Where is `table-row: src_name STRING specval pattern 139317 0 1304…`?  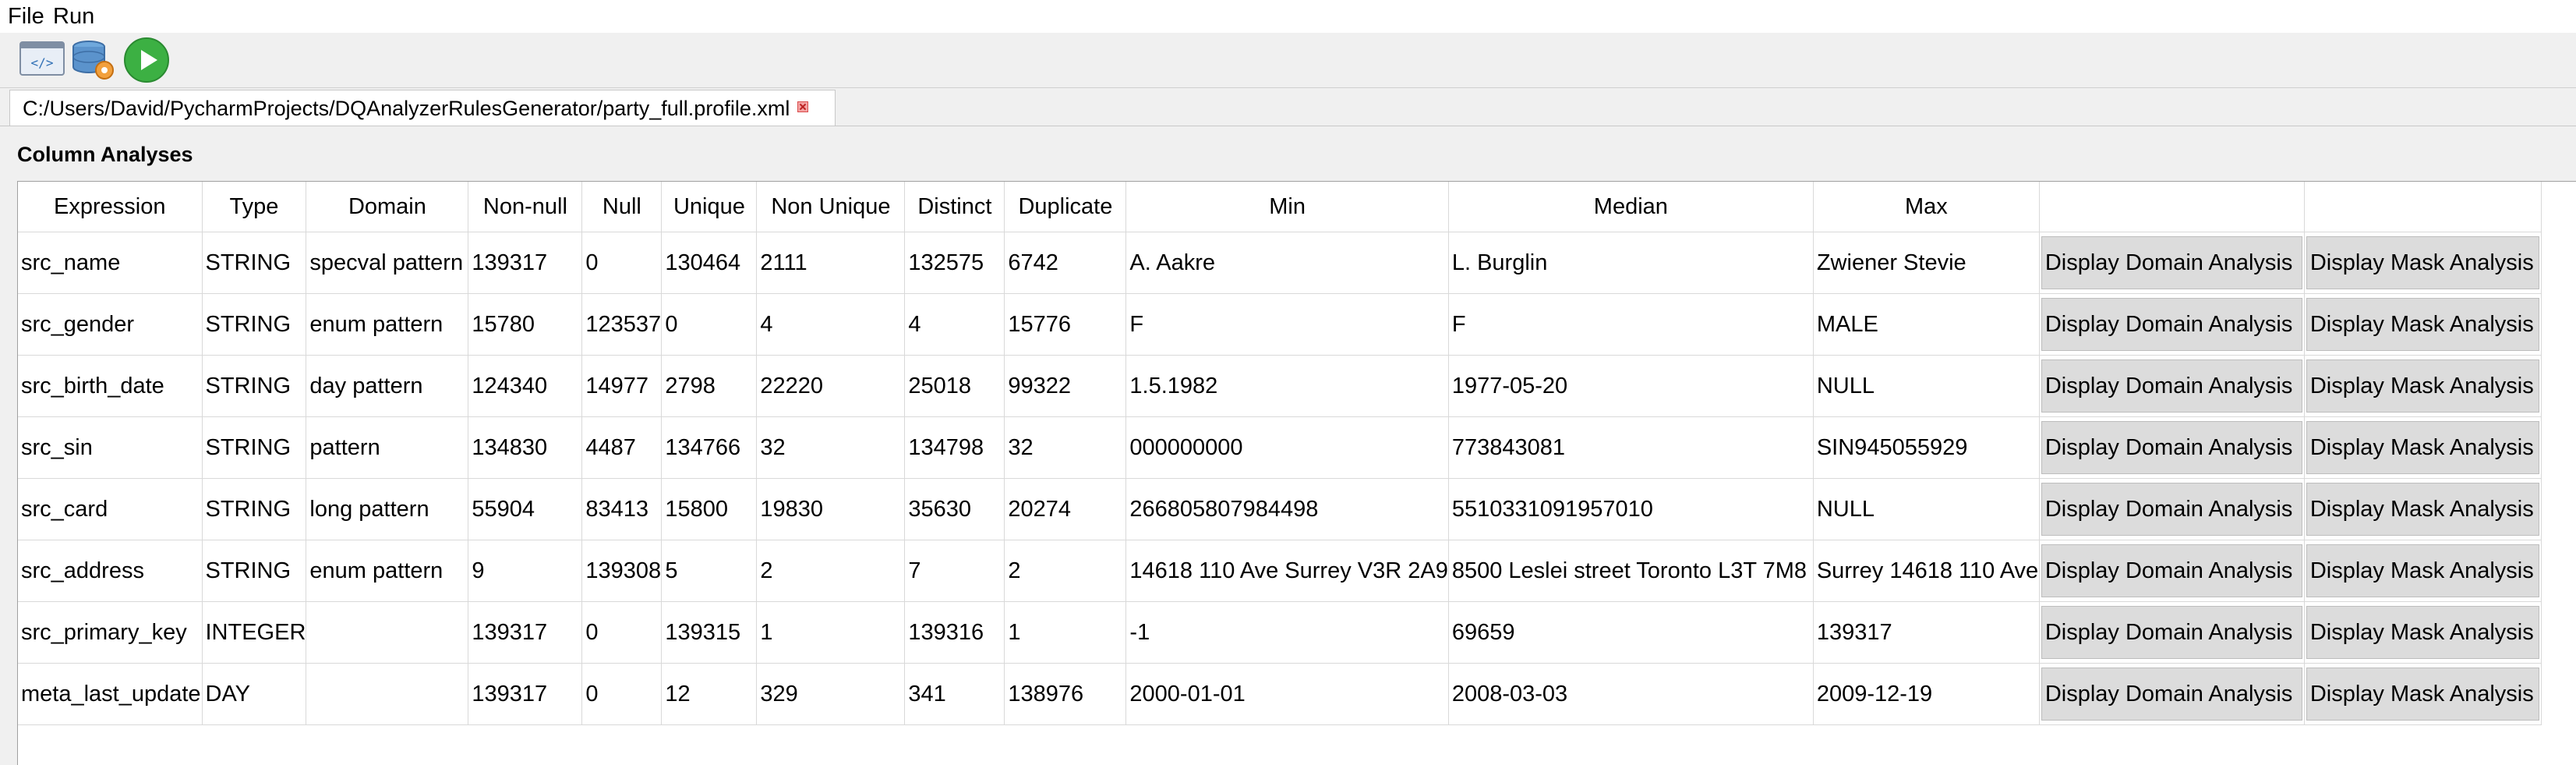 table-row: src_name STRING specval pattern 139317 0 1304… is located at coordinates (1280, 263).